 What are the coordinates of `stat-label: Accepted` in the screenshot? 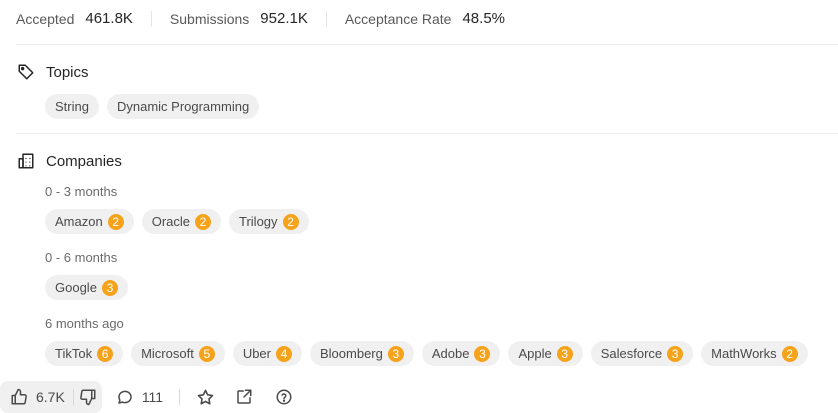 It's located at (45, 18).